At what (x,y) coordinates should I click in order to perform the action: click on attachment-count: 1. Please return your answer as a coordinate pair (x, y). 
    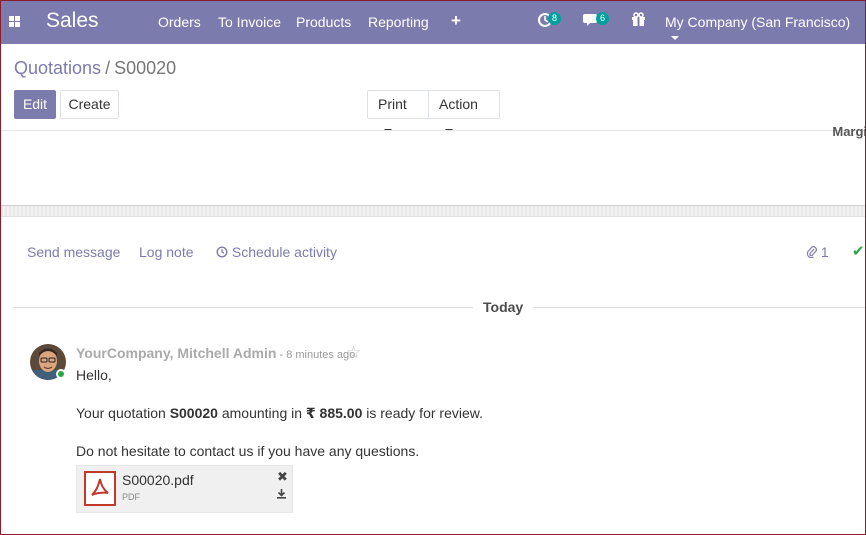
    Looking at the image, I should click on (824, 252).